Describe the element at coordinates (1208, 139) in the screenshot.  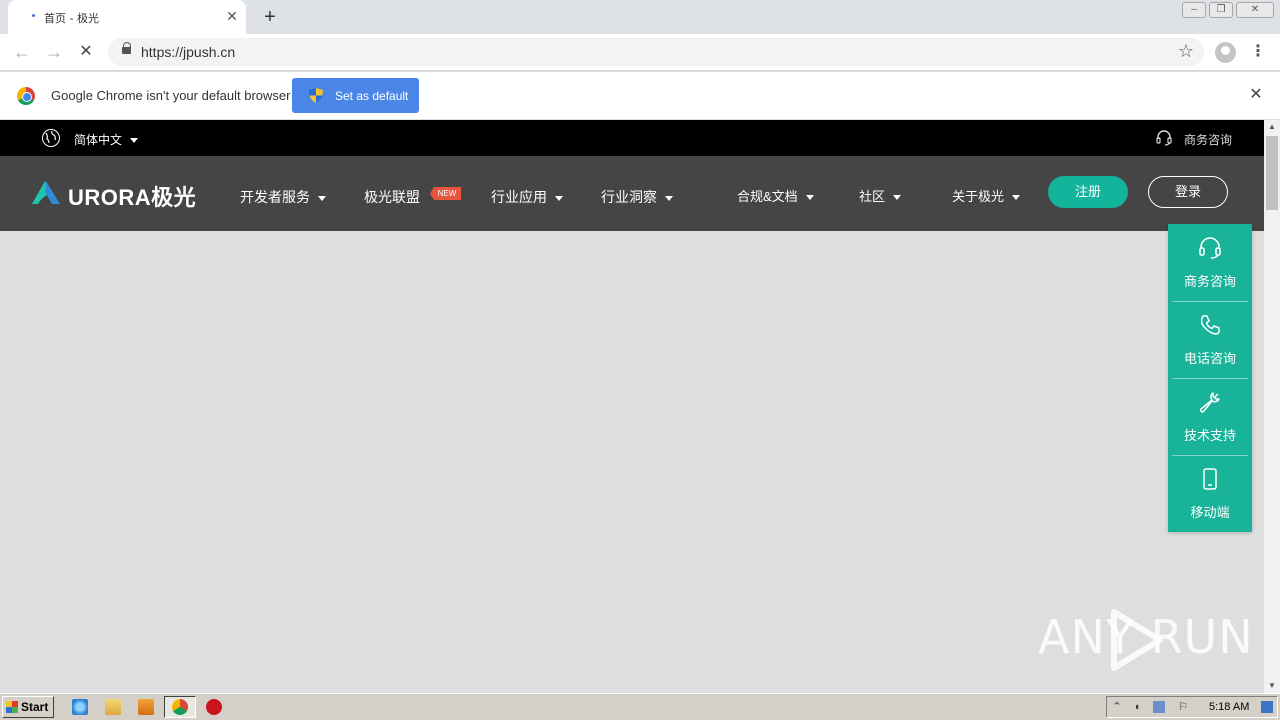
I see `business-consult-link: 商务咨询` at that location.